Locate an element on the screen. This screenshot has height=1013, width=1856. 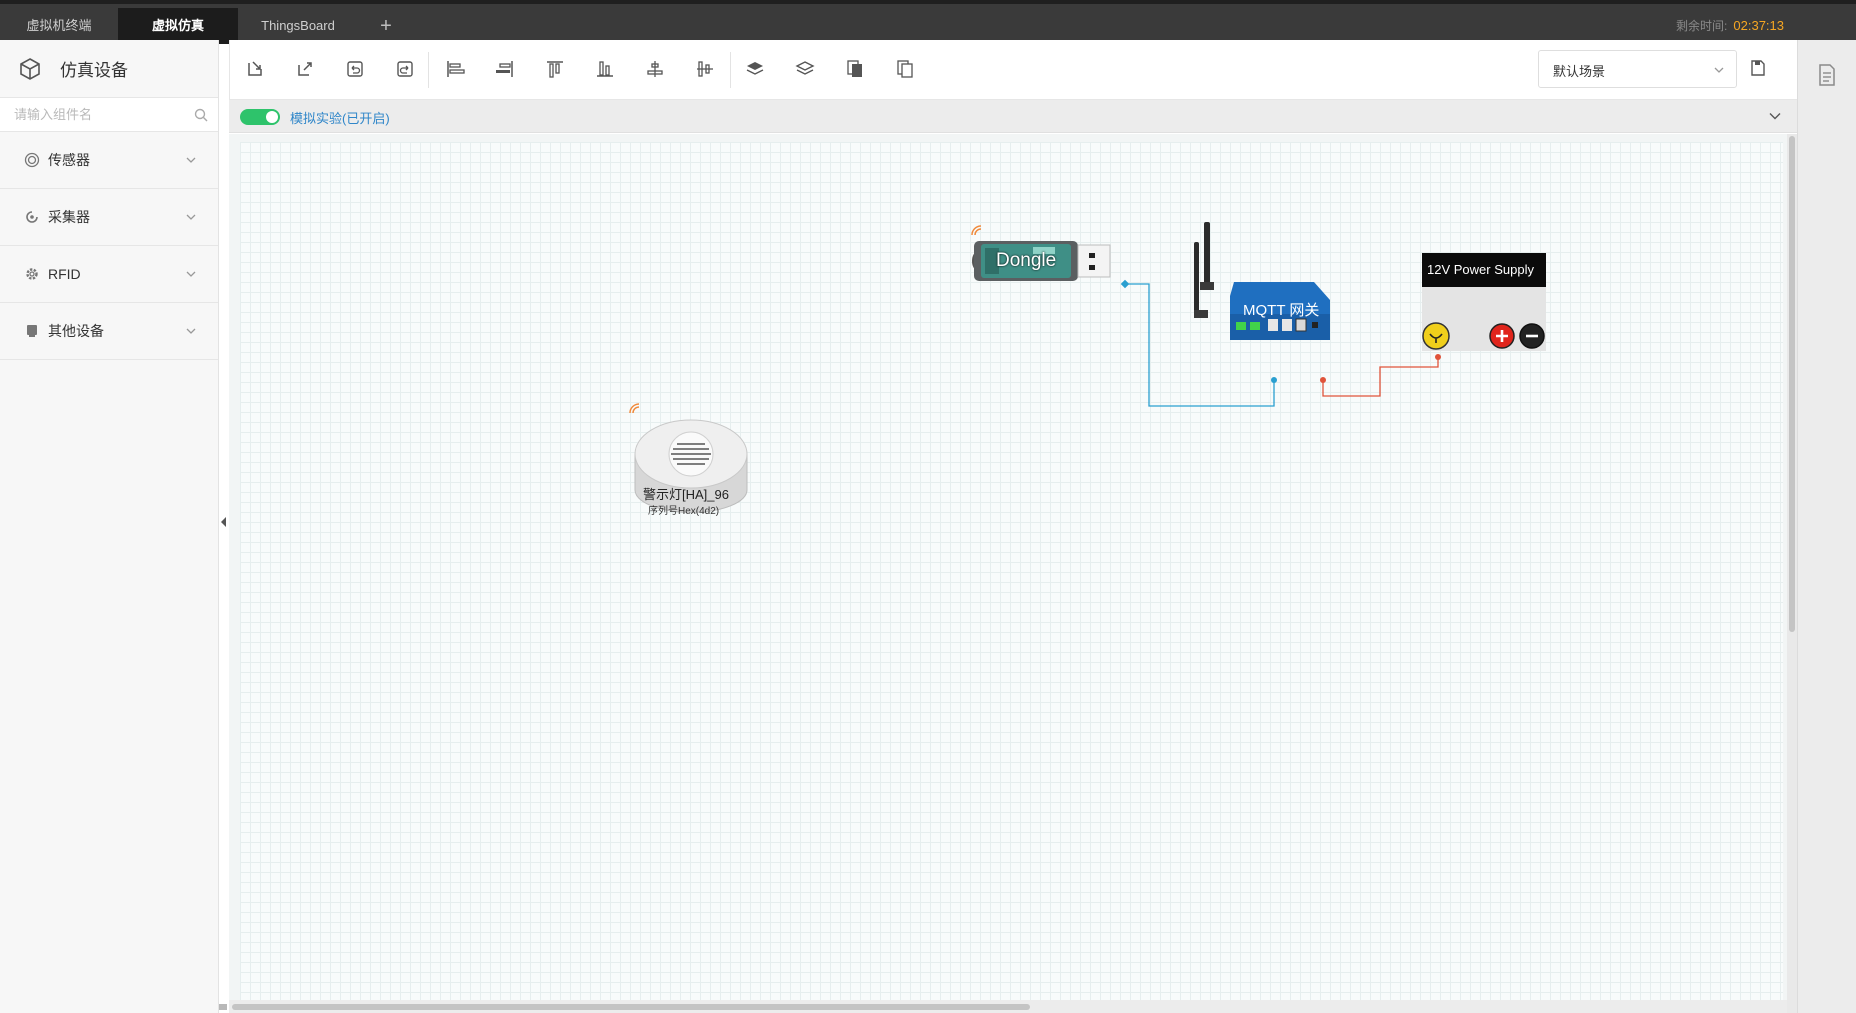
import-icon is located at coordinates (255, 69).